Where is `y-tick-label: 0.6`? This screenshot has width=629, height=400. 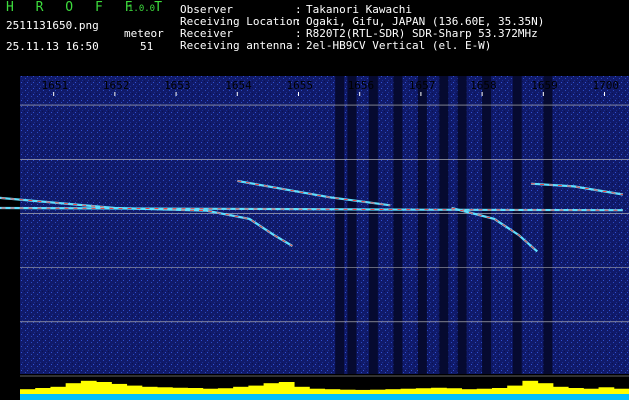 y-tick-label: 0.6 is located at coordinates (11, 376).